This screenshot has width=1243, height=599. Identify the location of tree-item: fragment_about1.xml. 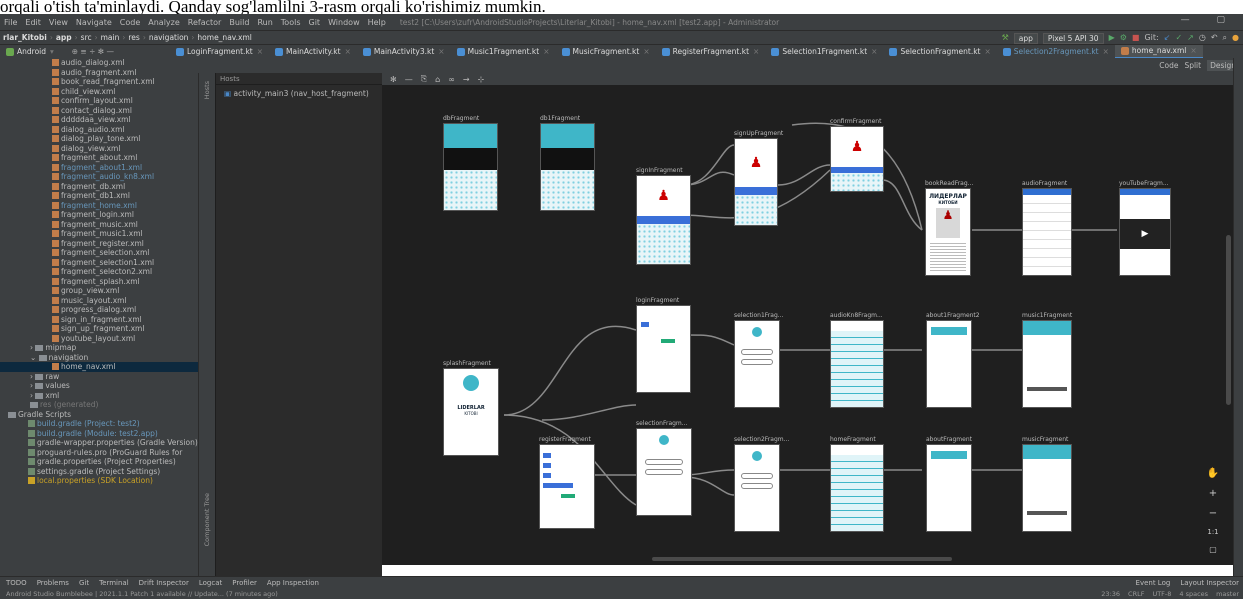
(99, 168).